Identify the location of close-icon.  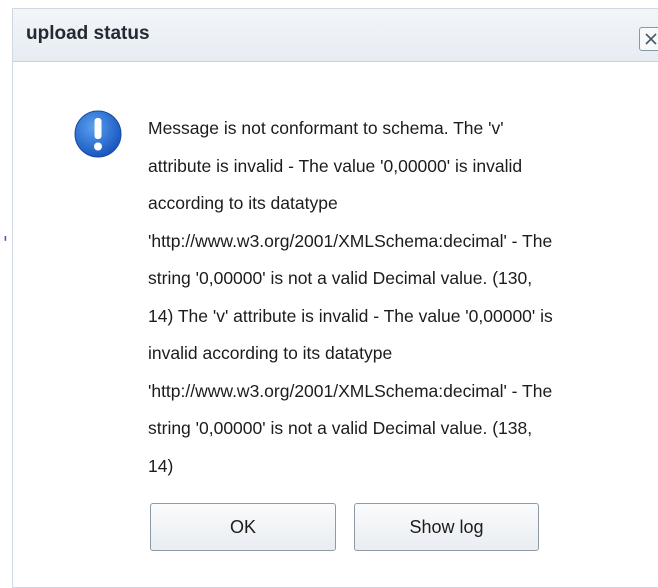
(651, 39).